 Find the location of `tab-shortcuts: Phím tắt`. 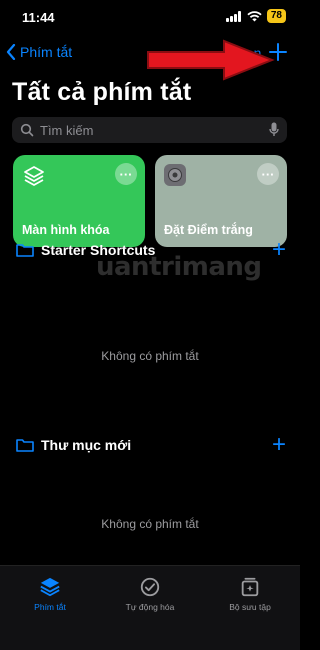

tab-shortcuts: Phím tắt is located at coordinates (50, 594).